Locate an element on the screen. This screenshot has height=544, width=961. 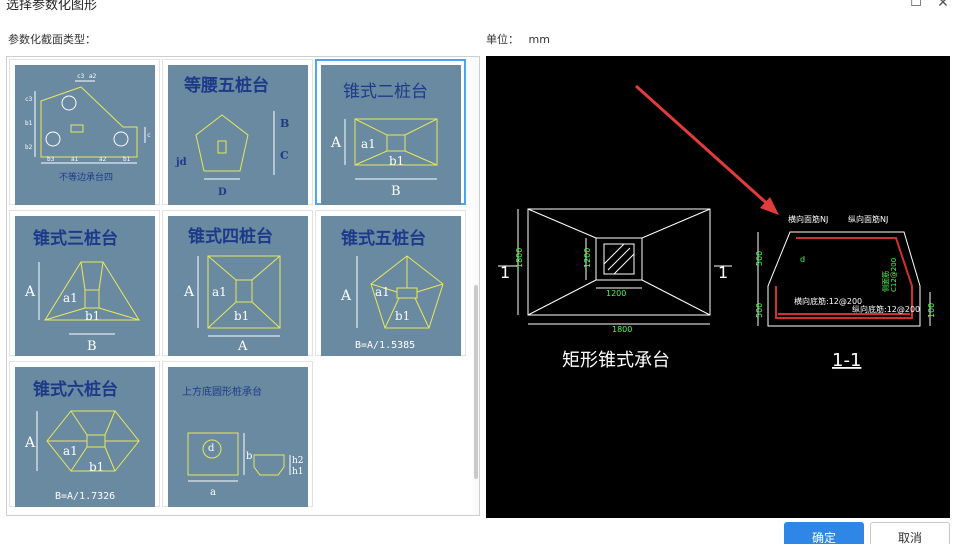
thumb-cone-five: 锥式五桩台 A a1 b1 B=A/1.5385 is located at coordinates (390, 283).